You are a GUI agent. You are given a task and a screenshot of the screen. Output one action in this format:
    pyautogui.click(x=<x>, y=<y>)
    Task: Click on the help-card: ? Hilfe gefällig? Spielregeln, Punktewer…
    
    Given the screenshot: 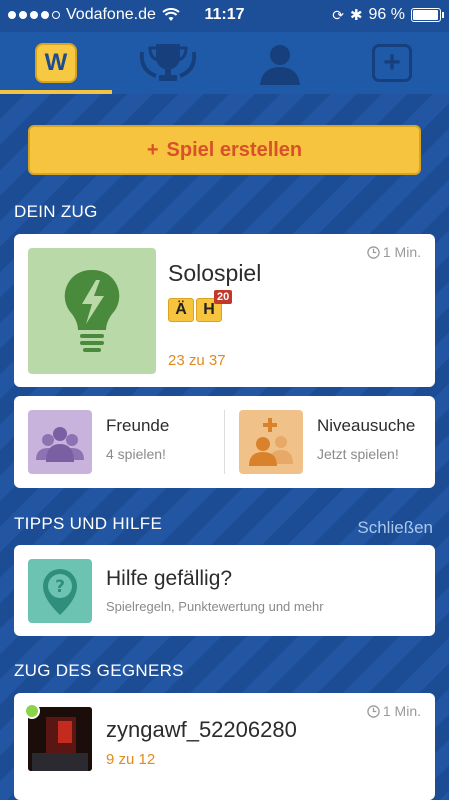 What is the action you would take?
    pyautogui.click(x=224, y=590)
    